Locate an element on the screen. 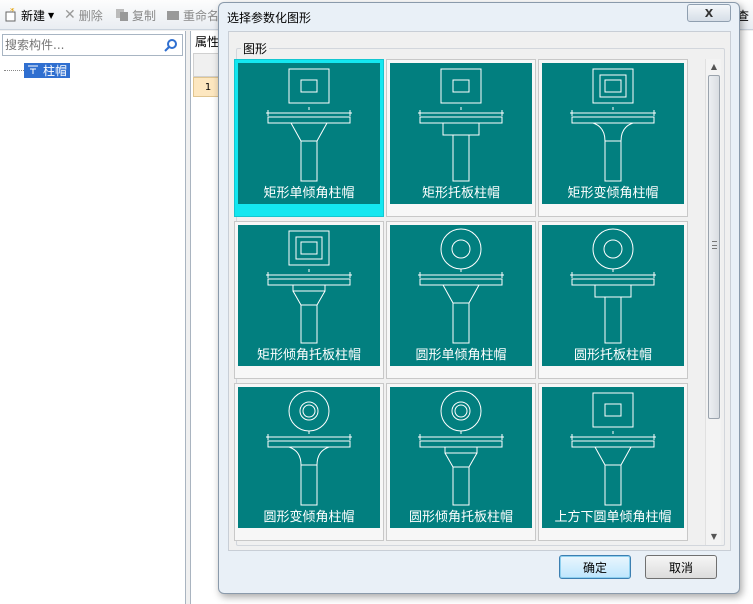  copy-label: 复制 is located at coordinates (144, 15).